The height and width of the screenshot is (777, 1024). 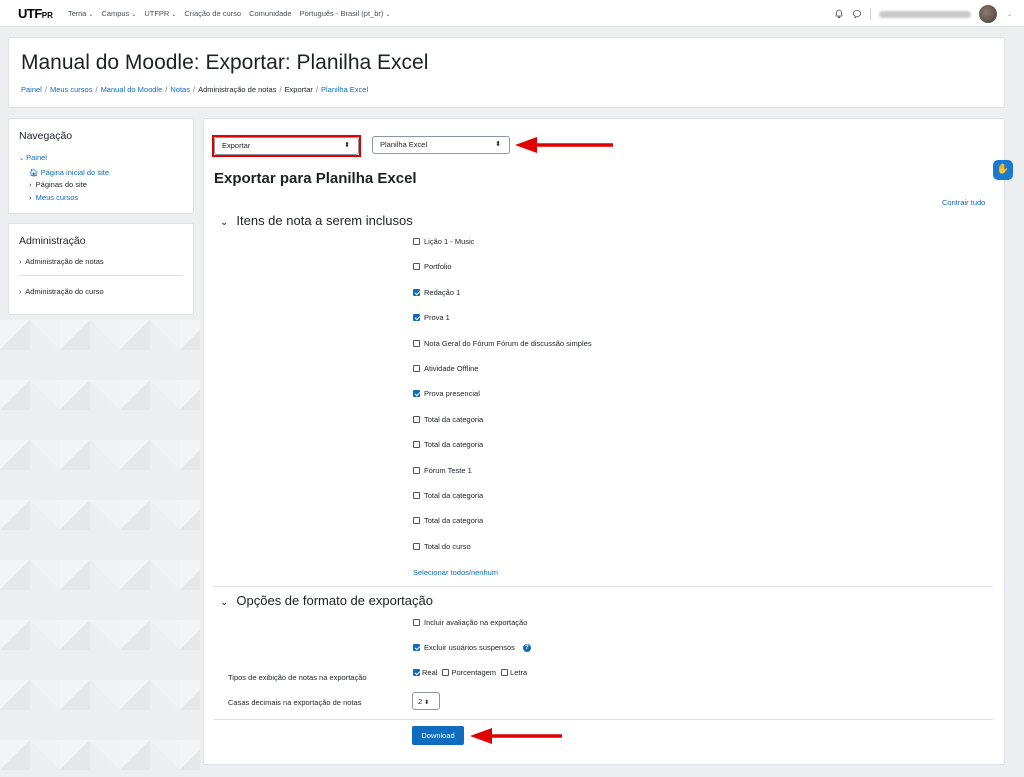 What do you see at coordinates (1003, 170) in the screenshot?
I see `accessibility-icon: ✋` at bounding box center [1003, 170].